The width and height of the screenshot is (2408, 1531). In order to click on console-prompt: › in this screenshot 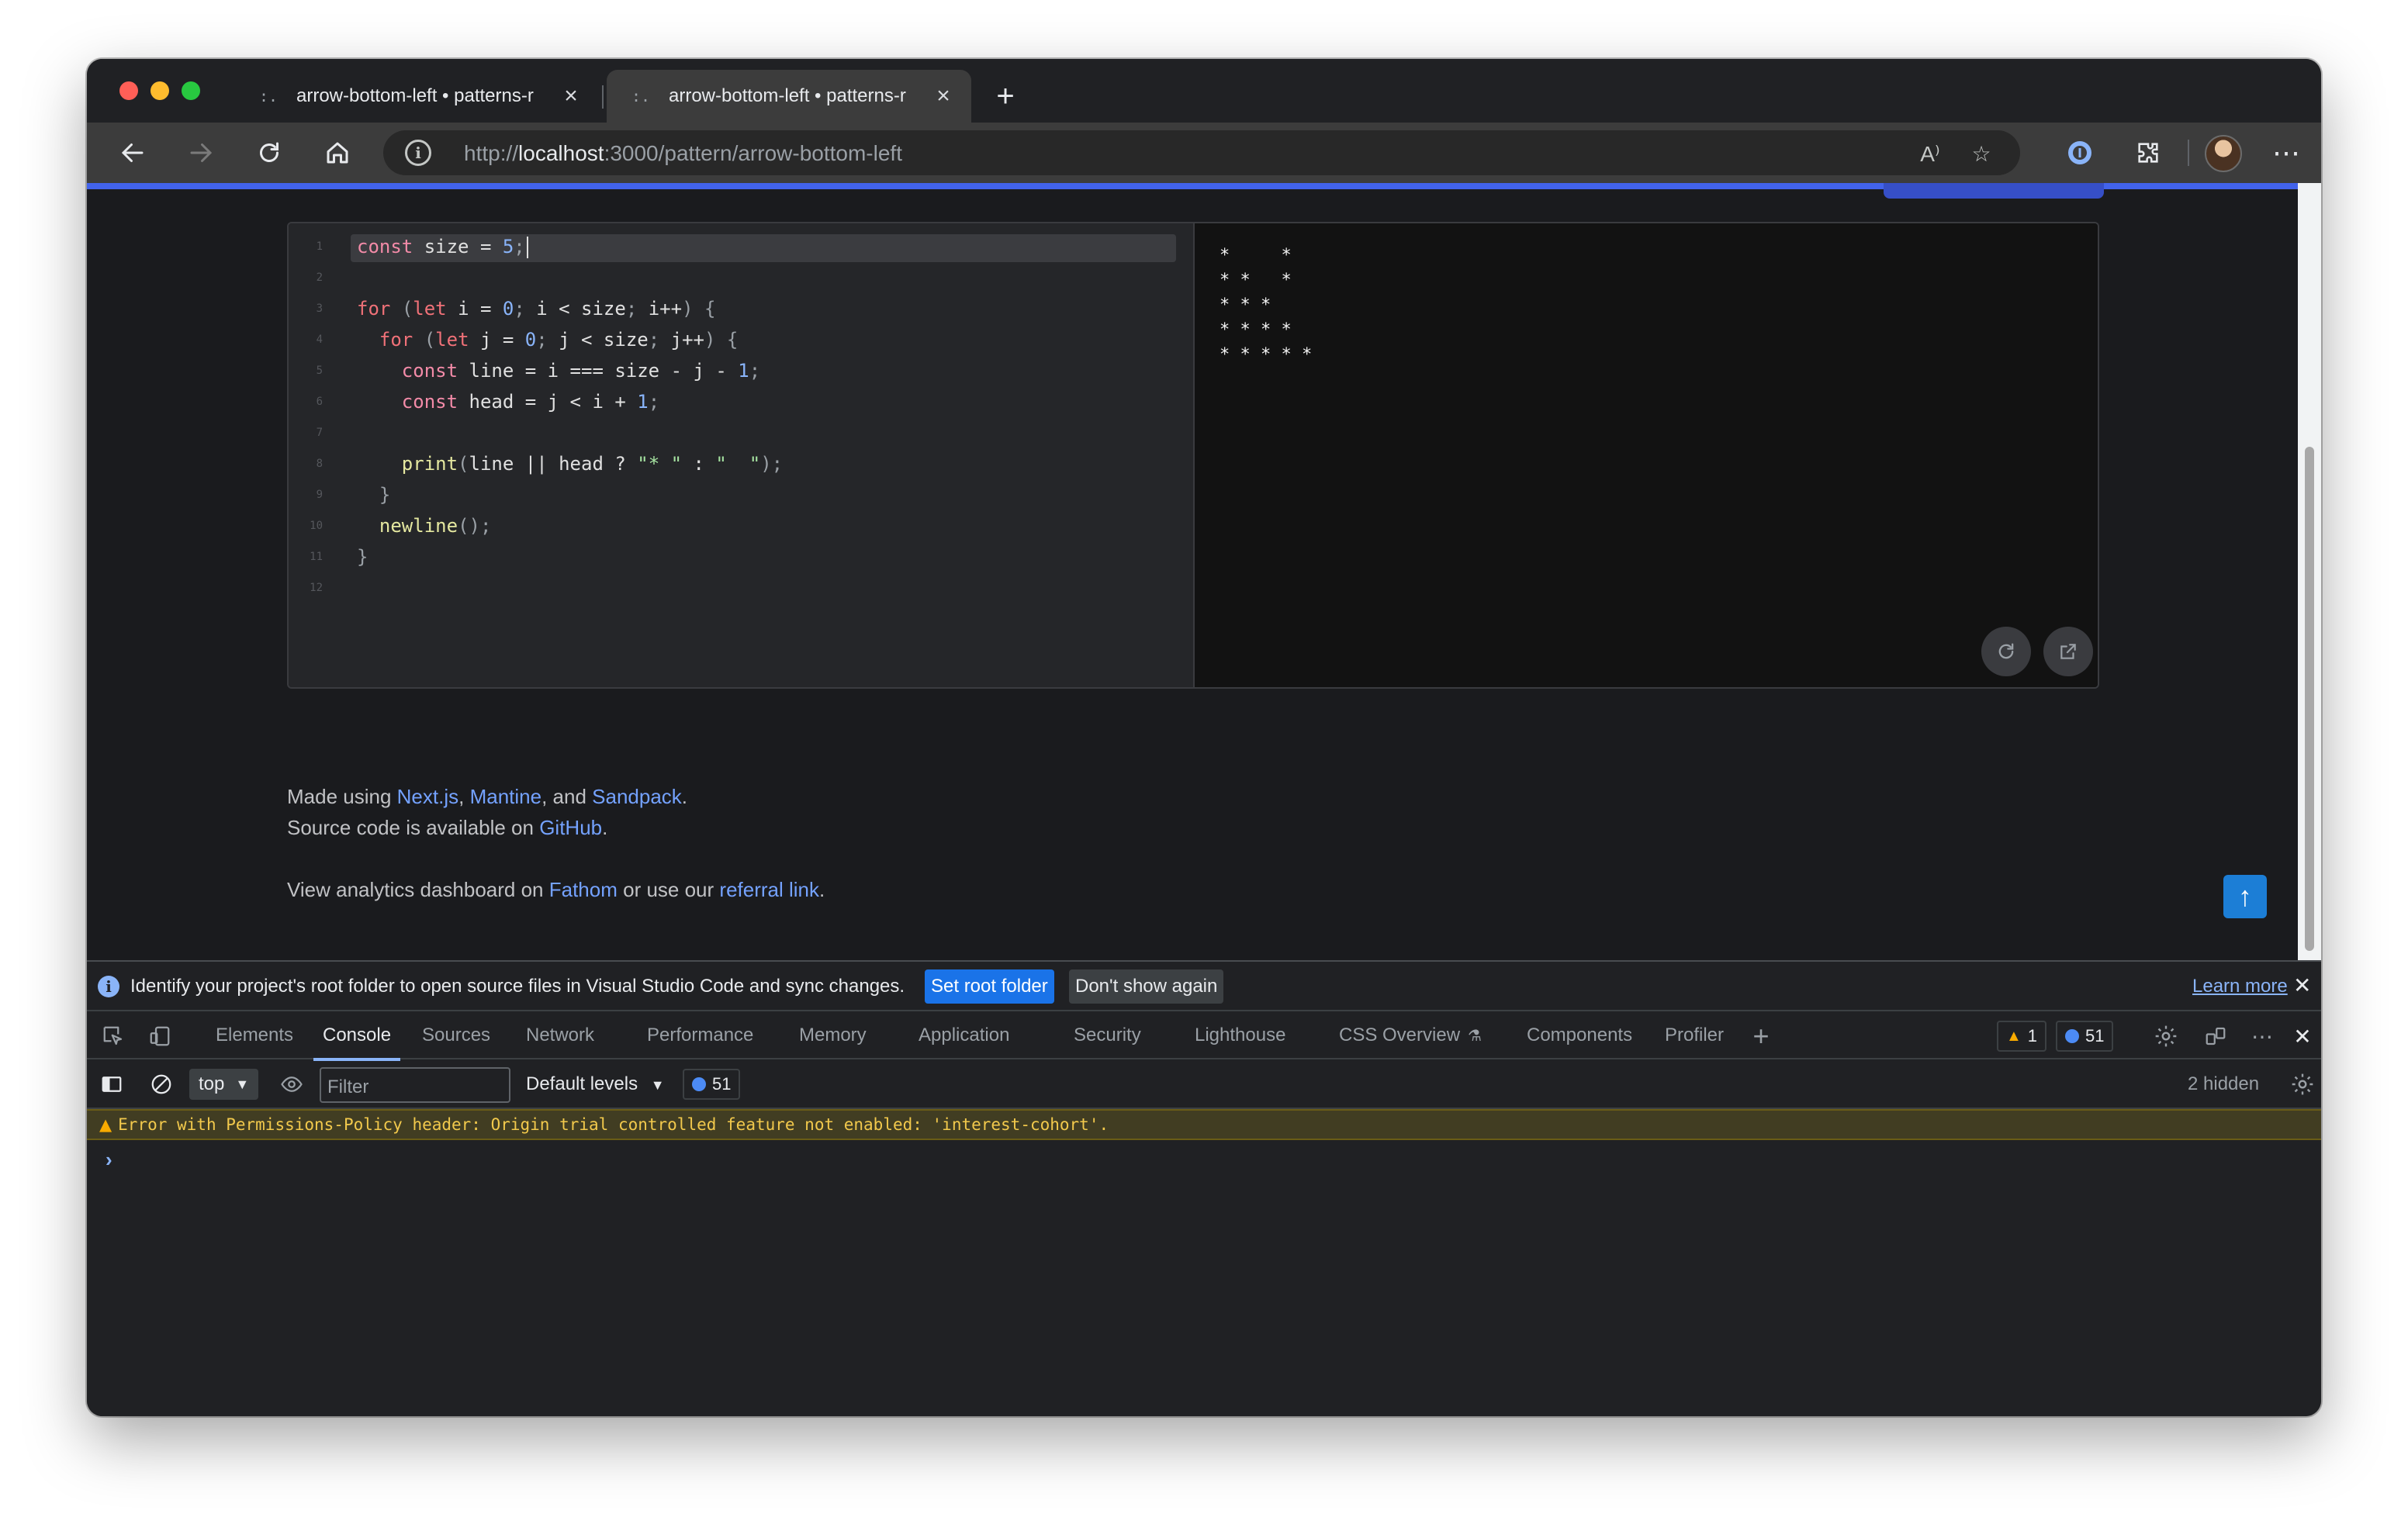, I will do `click(109, 1160)`.